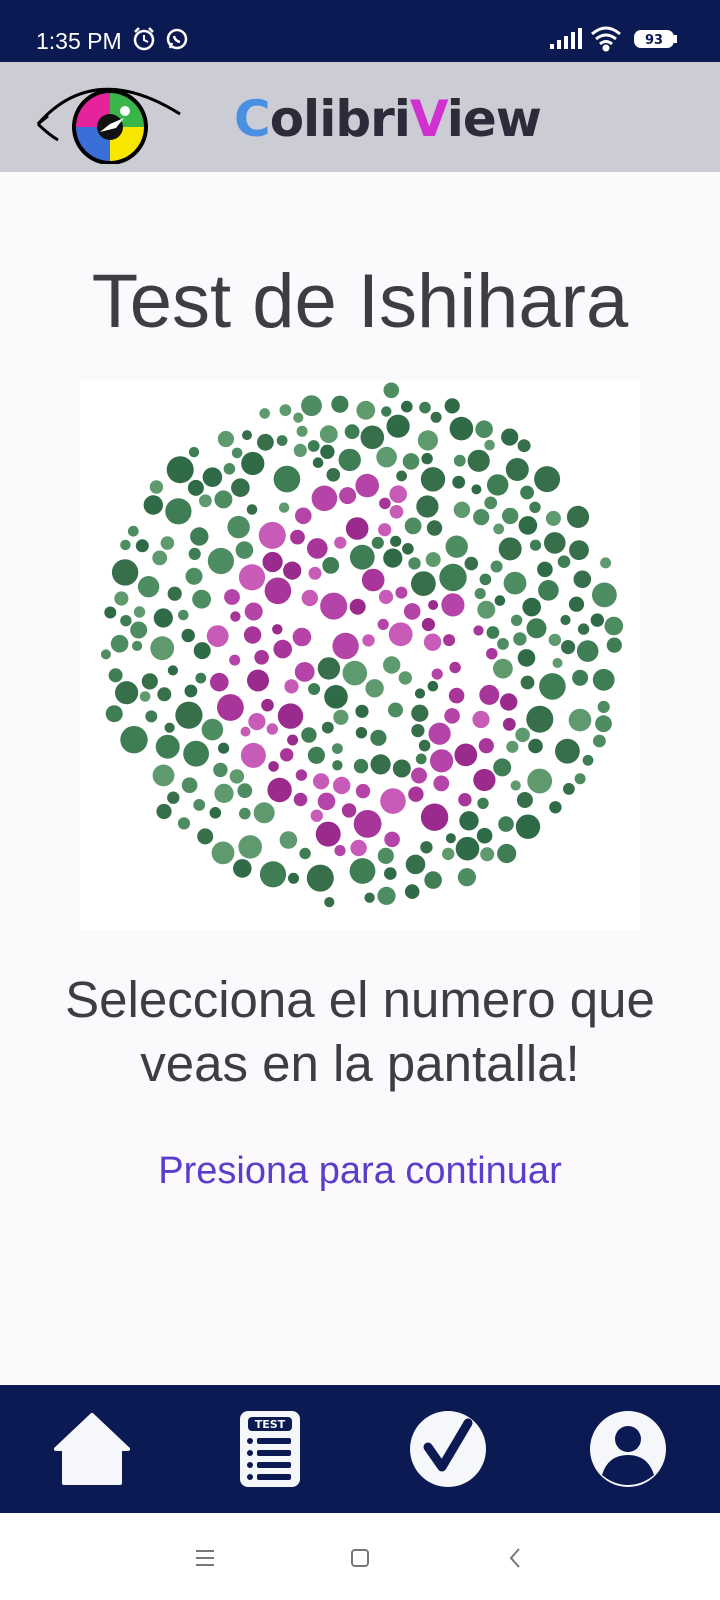  Describe the element at coordinates (515, 1558) in the screenshot. I see `system-back-button` at that location.